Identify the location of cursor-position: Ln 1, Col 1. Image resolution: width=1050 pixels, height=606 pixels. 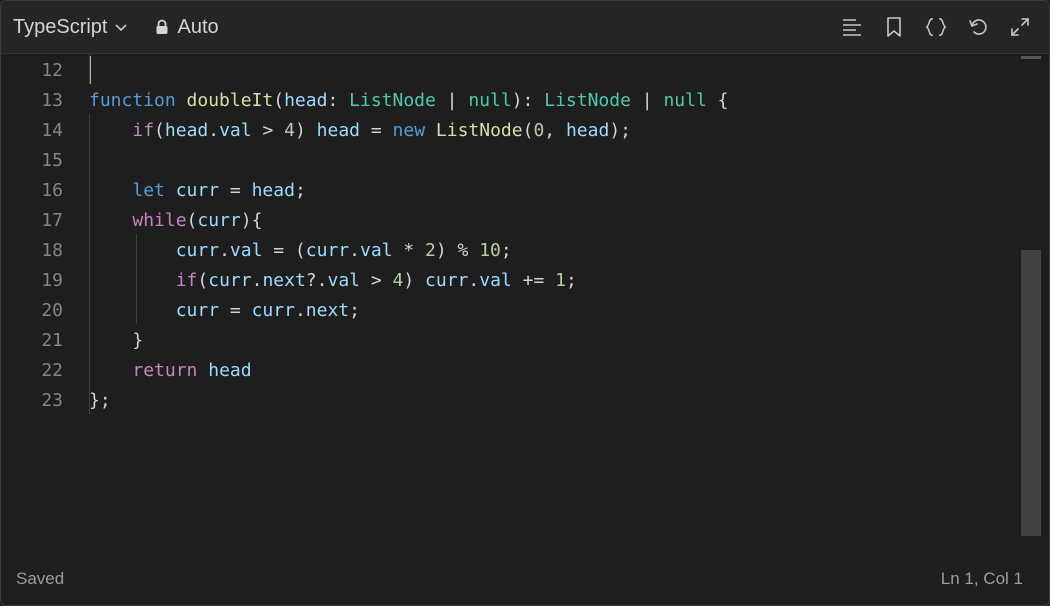
(982, 579).